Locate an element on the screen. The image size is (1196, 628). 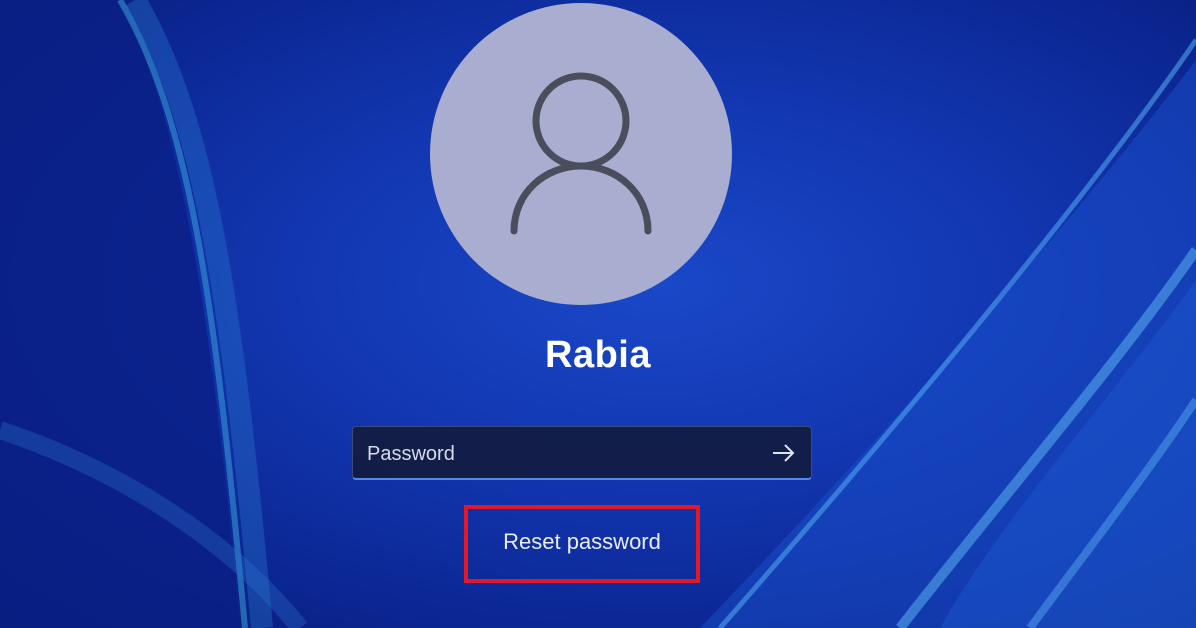
reset-password-link: Reset password is located at coordinates (582, 542).